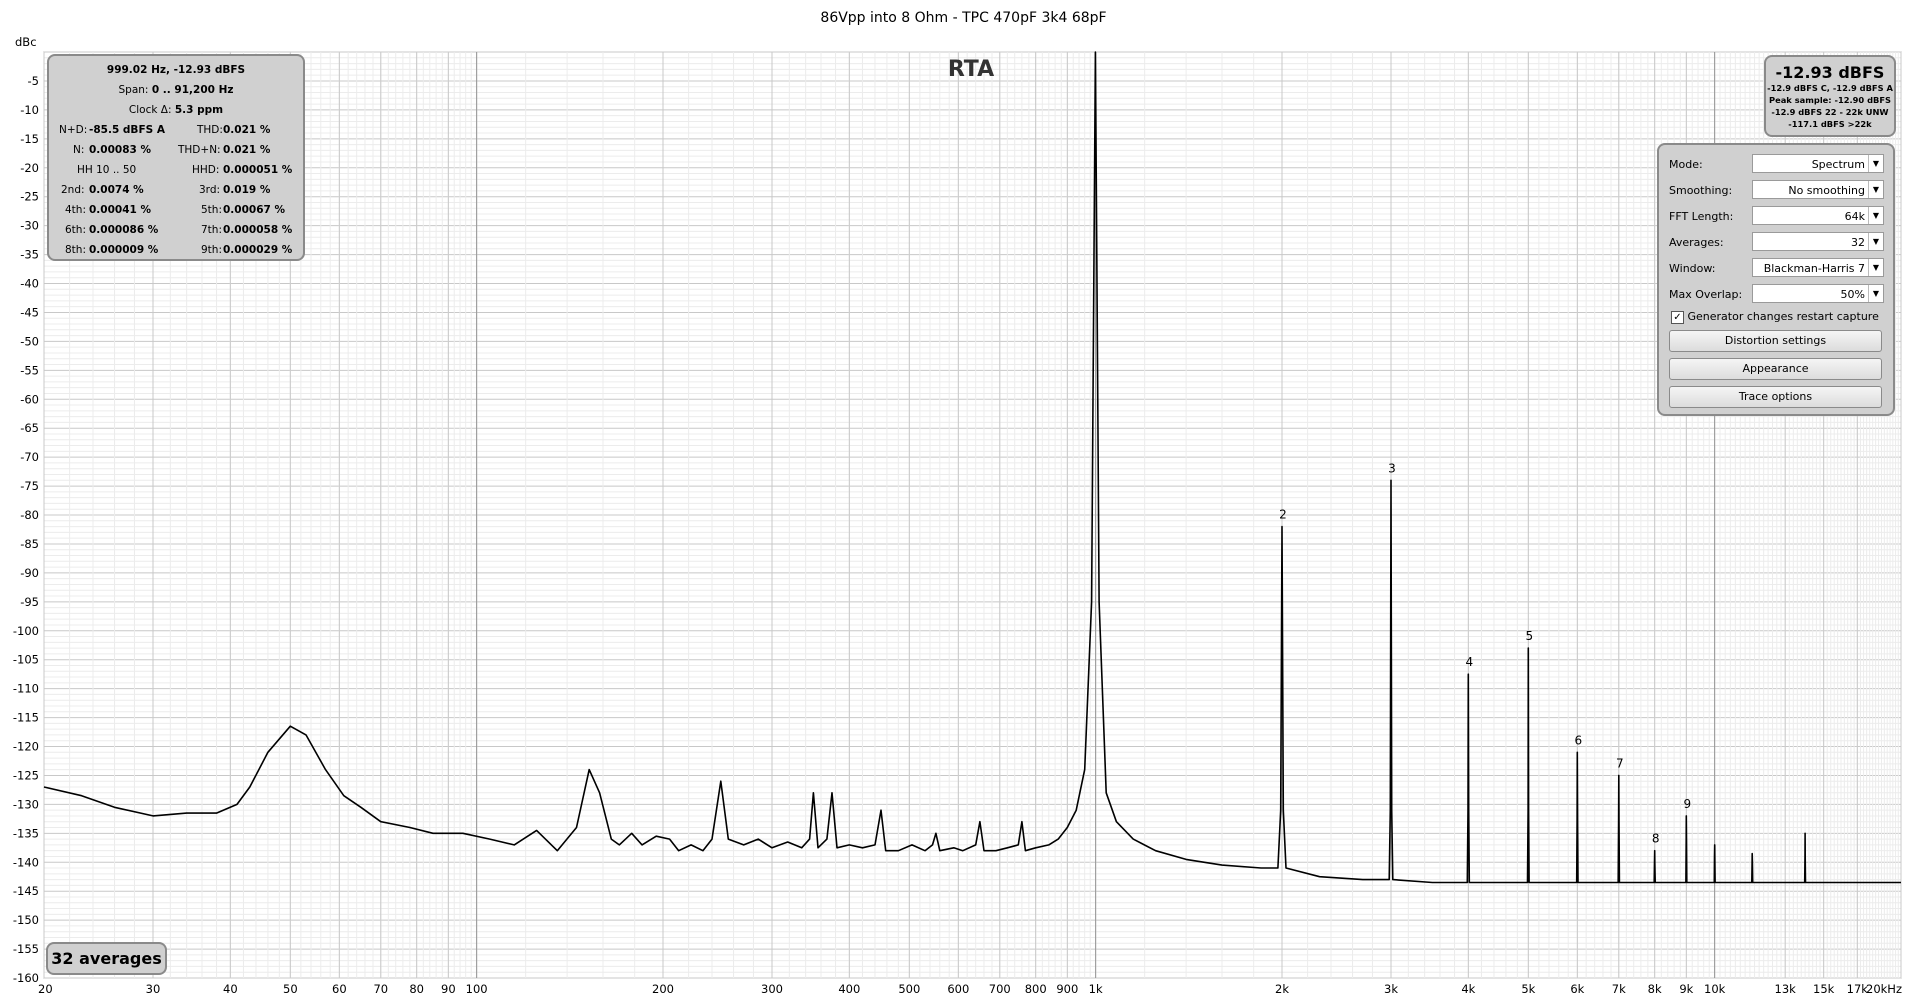  What do you see at coordinates (1786, 989) in the screenshot?
I see `x-tick-label: 13k` at bounding box center [1786, 989].